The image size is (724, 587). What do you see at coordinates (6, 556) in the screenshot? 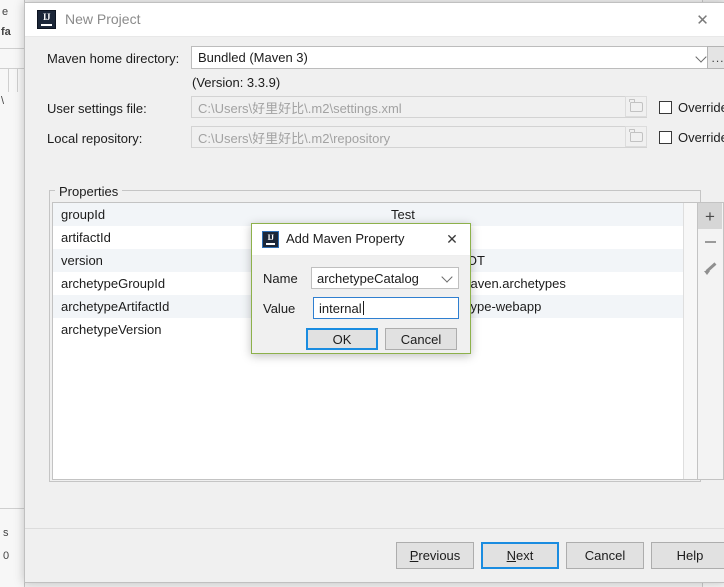
I see `background-fragment-zero: 0` at bounding box center [6, 556].